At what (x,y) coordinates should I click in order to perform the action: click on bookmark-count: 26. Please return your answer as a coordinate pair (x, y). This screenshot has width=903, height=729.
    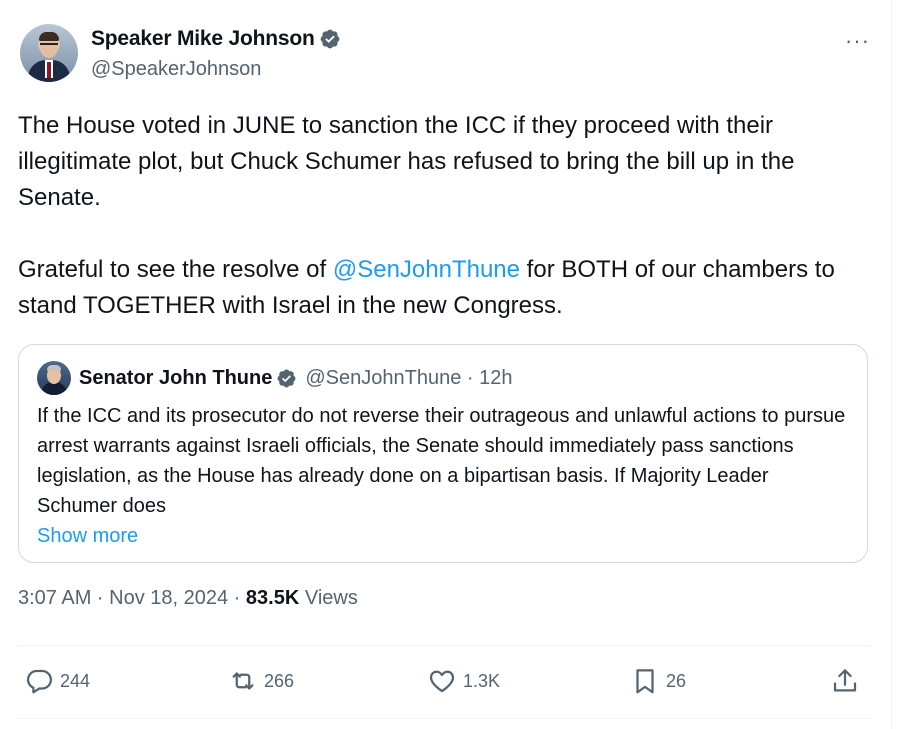
    Looking at the image, I should click on (676, 680).